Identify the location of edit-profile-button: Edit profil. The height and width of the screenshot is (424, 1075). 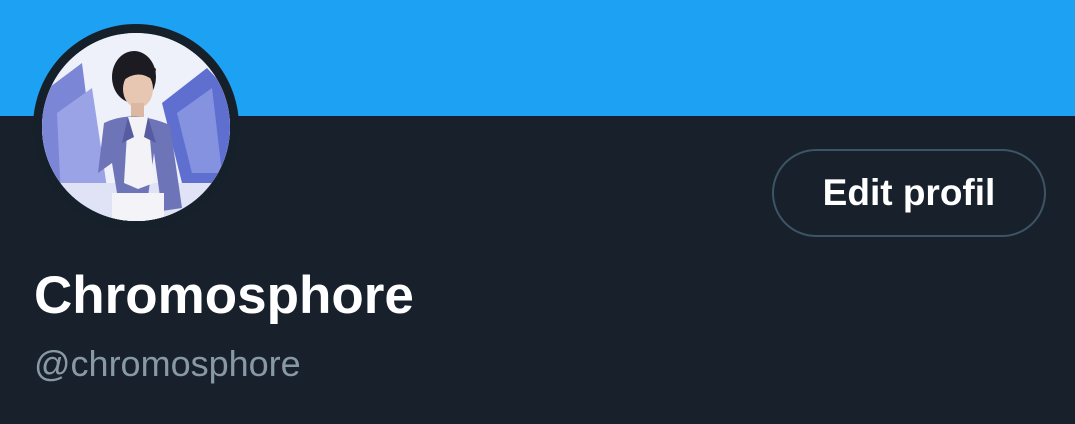
(909, 193).